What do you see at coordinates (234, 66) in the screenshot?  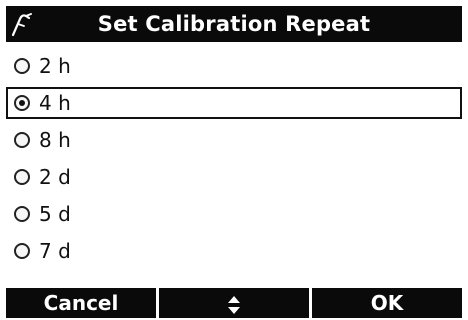 I see `option-2h: 2 h` at bounding box center [234, 66].